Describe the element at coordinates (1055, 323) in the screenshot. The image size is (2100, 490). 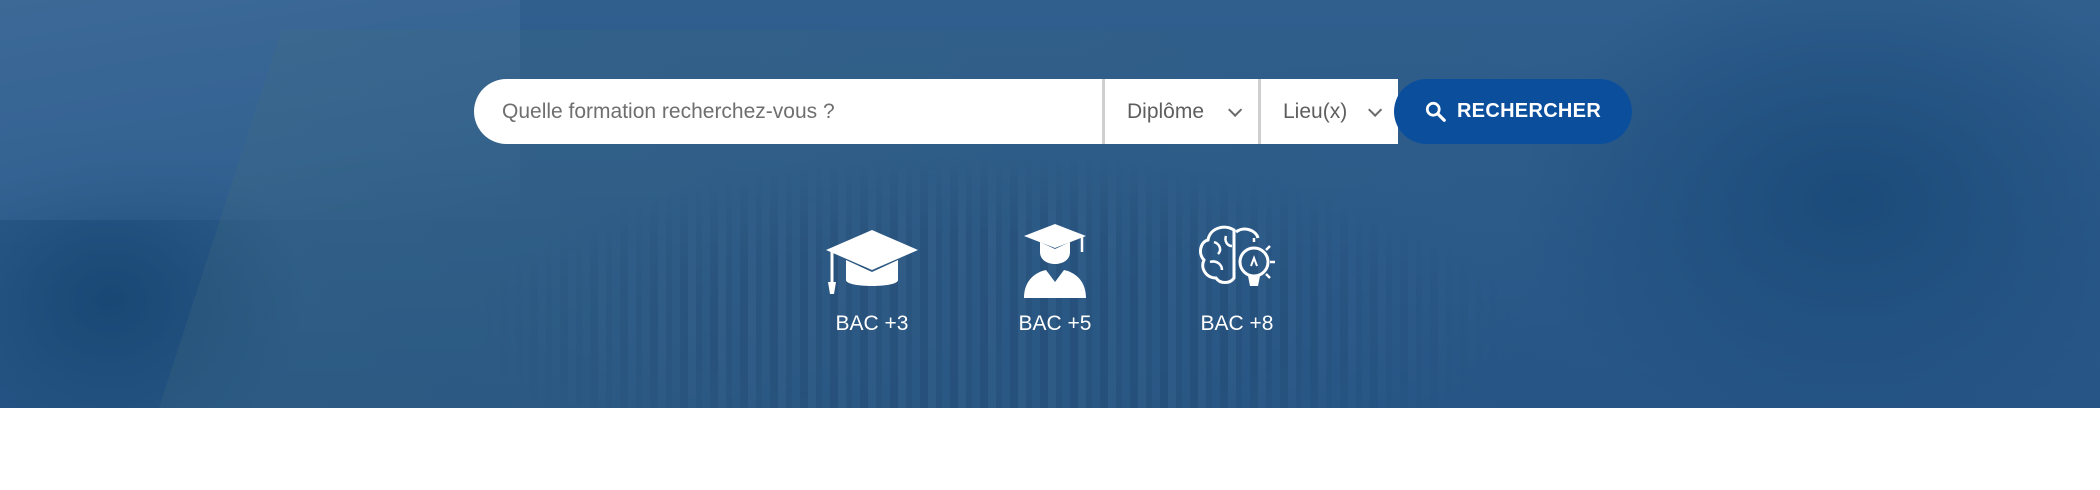
I see `degree-label-bac5: BAC +5` at that location.